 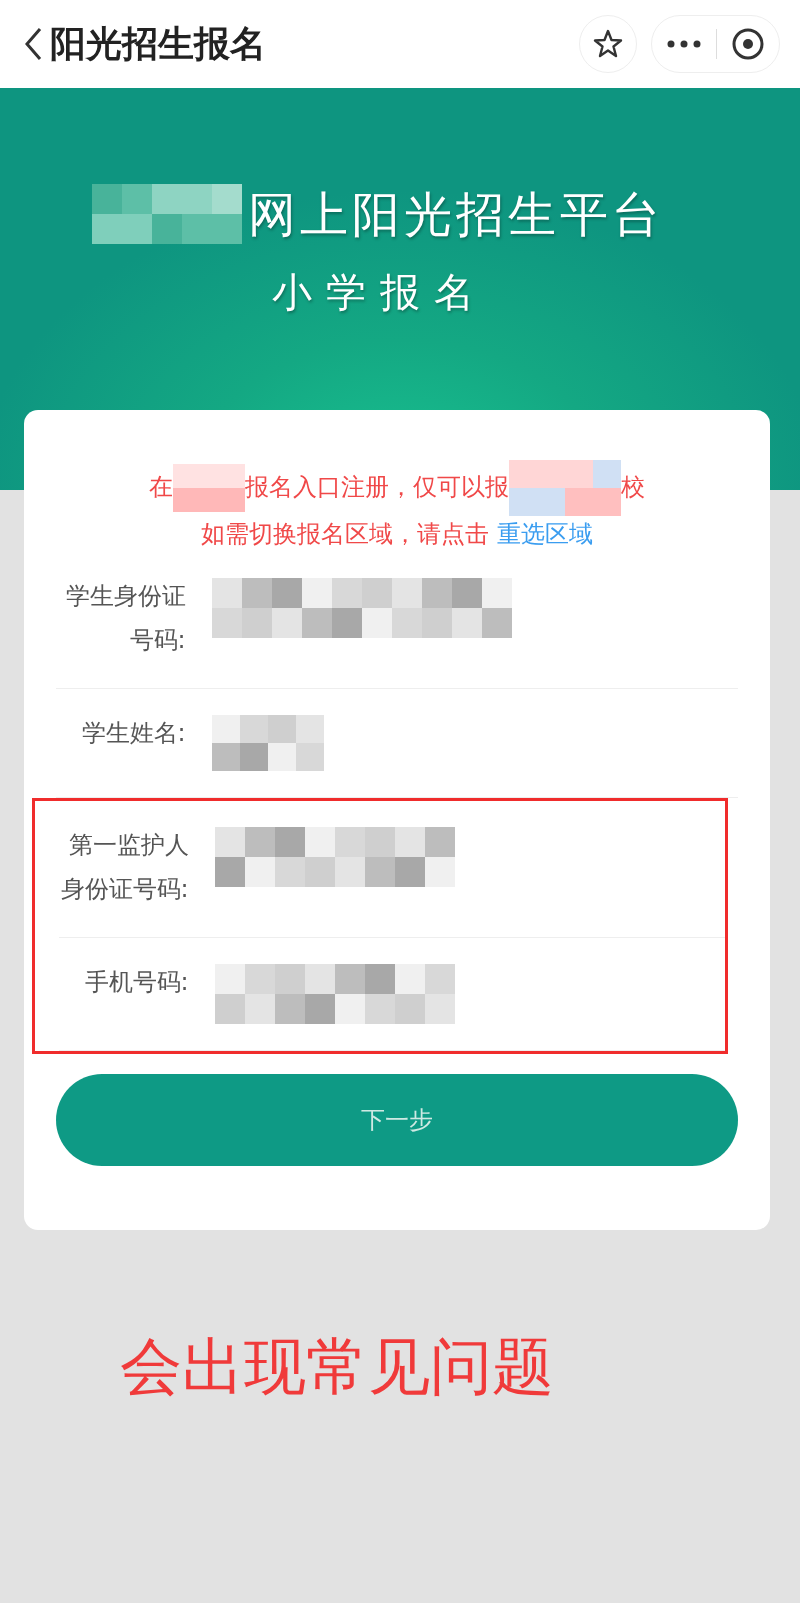 What do you see at coordinates (456, 214) in the screenshot?
I see `banner-title: 网上阳光招生平台` at bounding box center [456, 214].